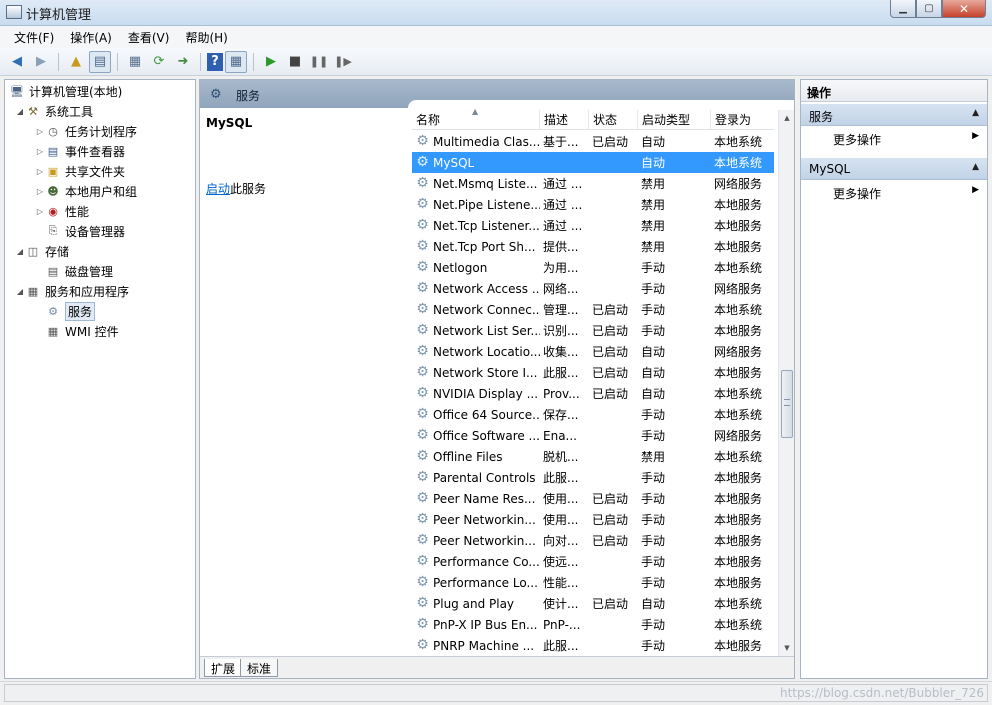 Image resolution: width=992 pixels, height=705 pixels. What do you see at coordinates (593, 267) in the screenshot?
I see `table-row: ⚙ Netlogon 为用... 手动 本地系统` at bounding box center [593, 267].